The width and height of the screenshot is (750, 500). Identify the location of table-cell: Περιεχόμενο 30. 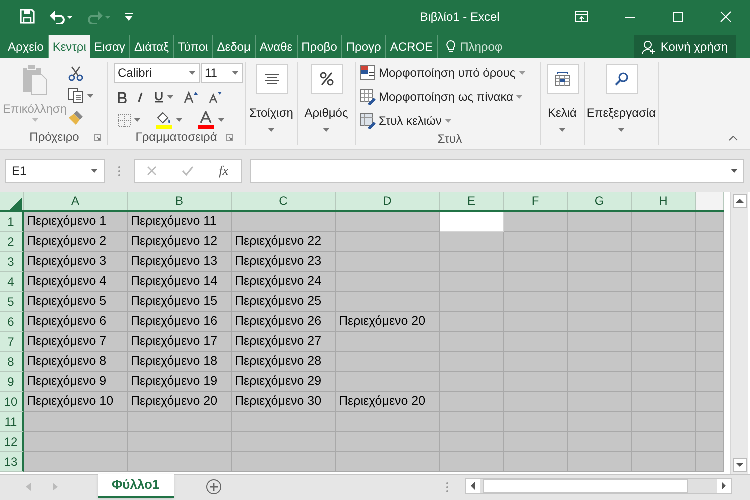
(284, 402).